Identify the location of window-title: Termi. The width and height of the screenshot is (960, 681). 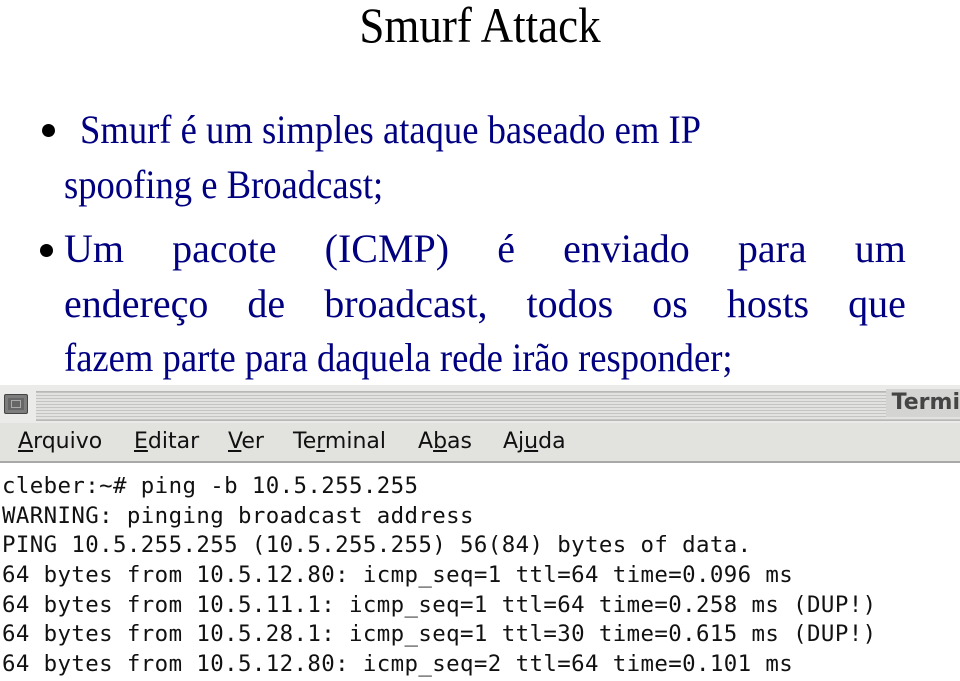
(922, 403).